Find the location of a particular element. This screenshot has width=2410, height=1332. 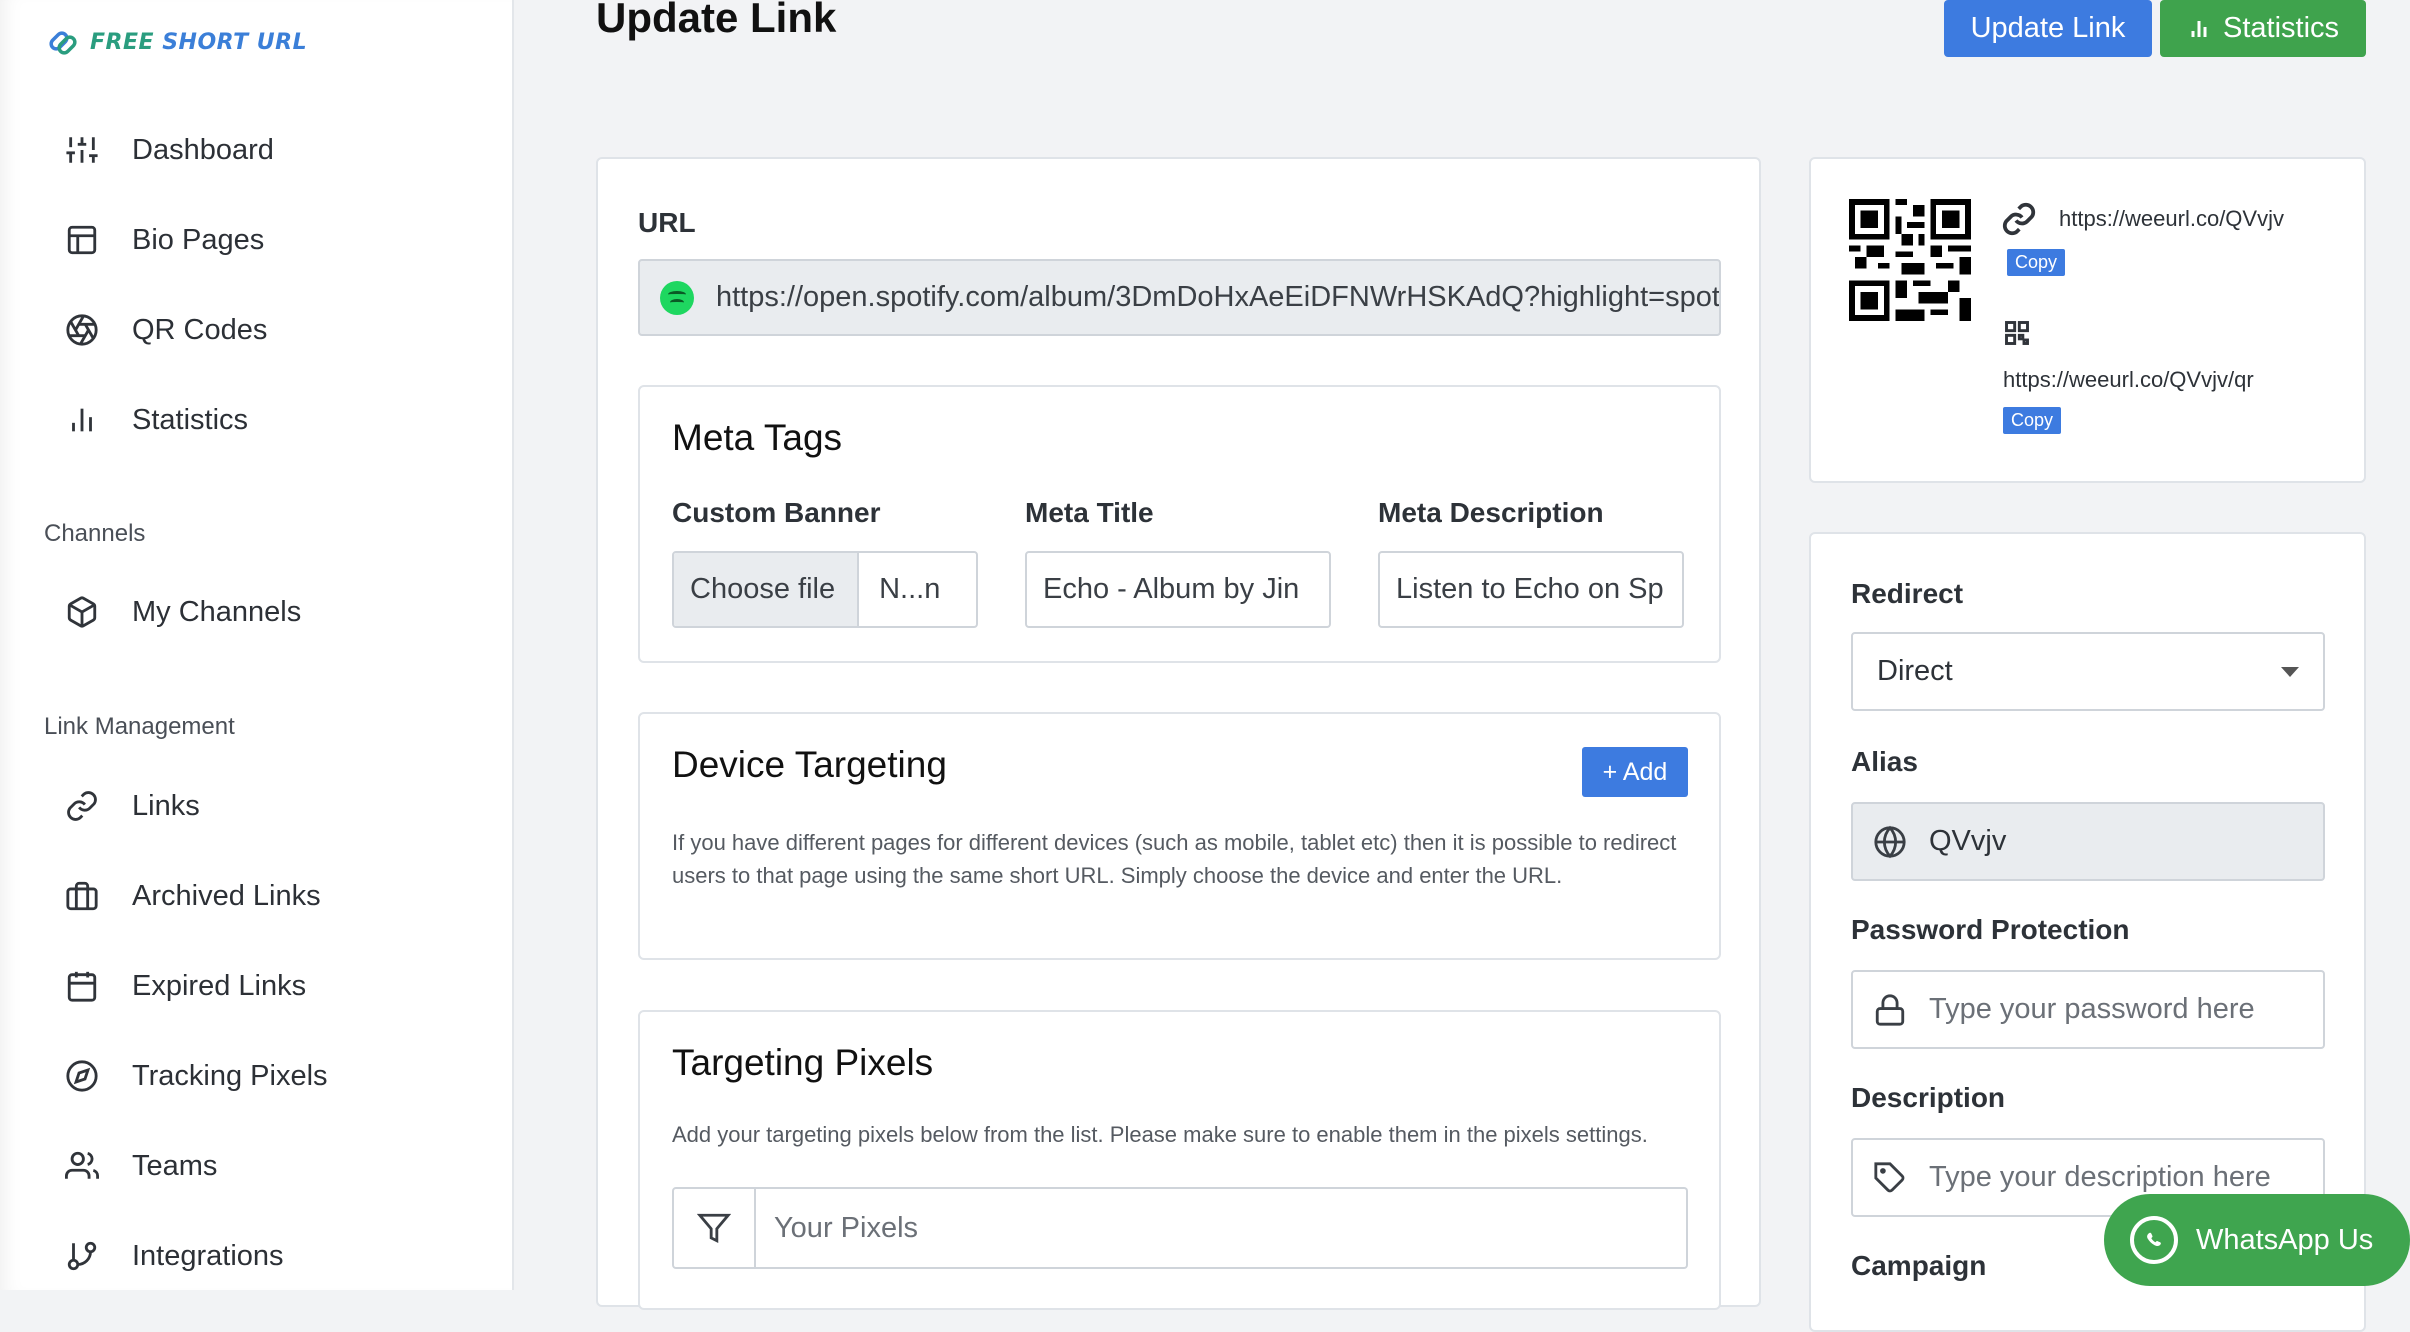

pixels-input: Your Pixels is located at coordinates (1222, 1228).